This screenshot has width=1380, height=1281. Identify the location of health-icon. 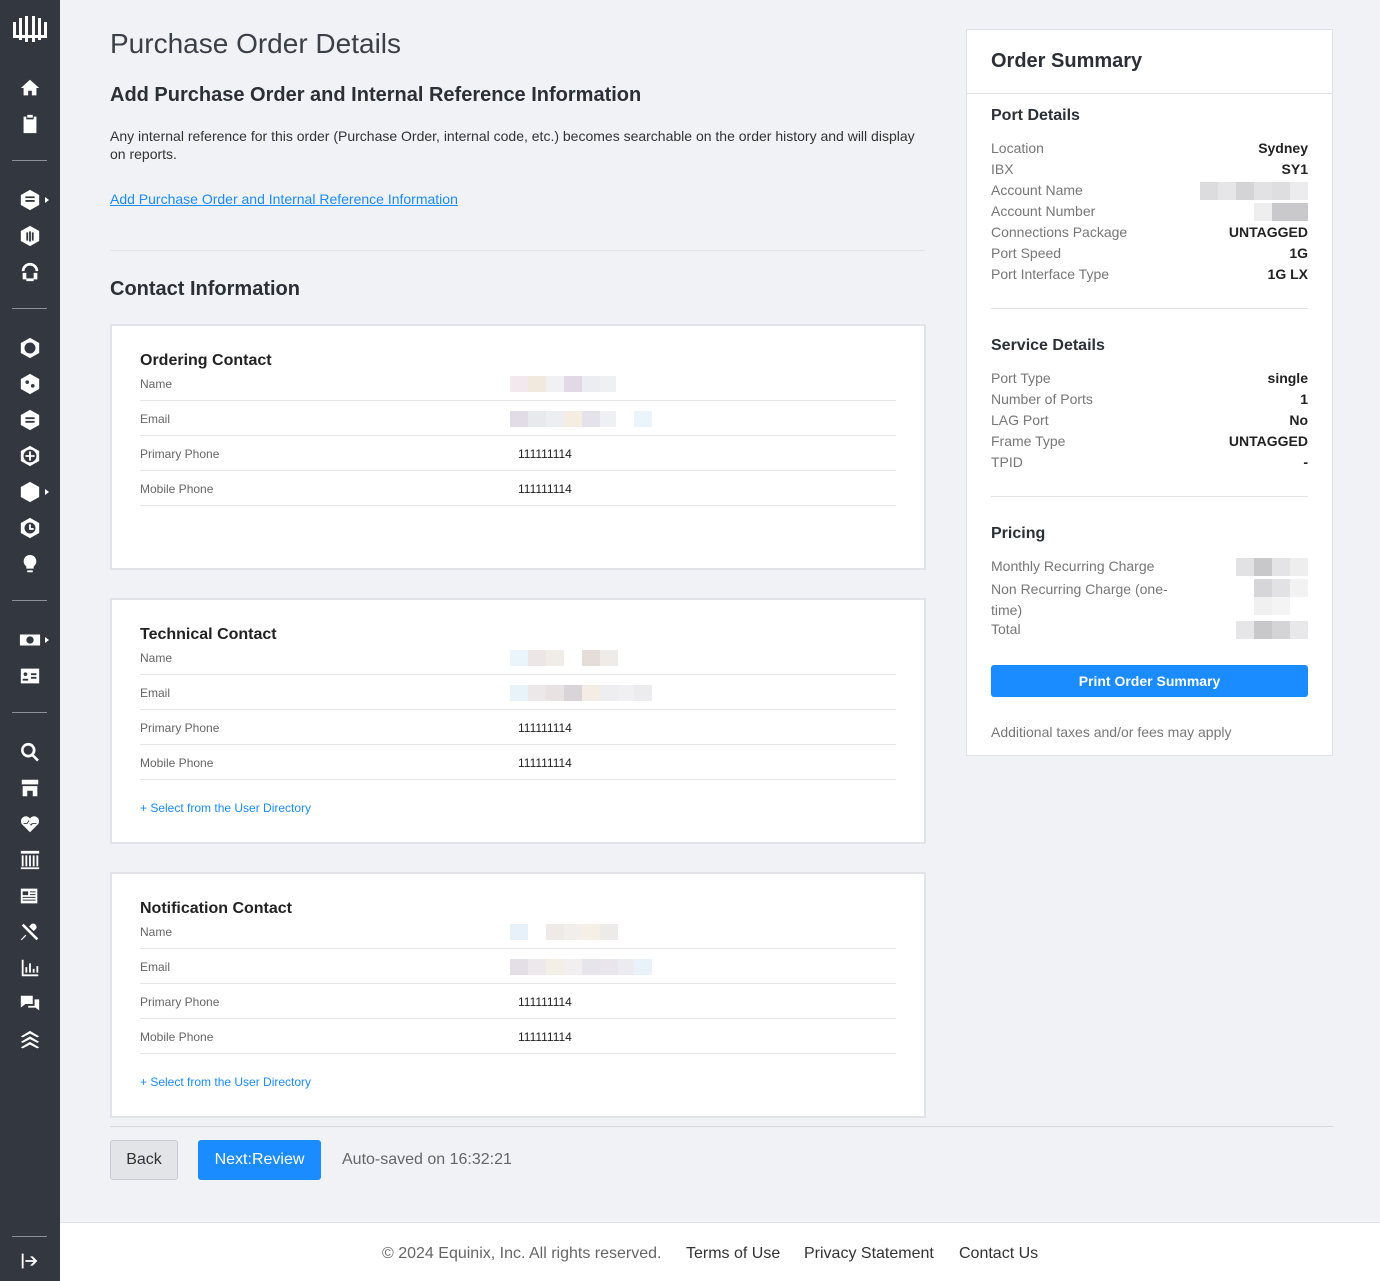
(30, 824).